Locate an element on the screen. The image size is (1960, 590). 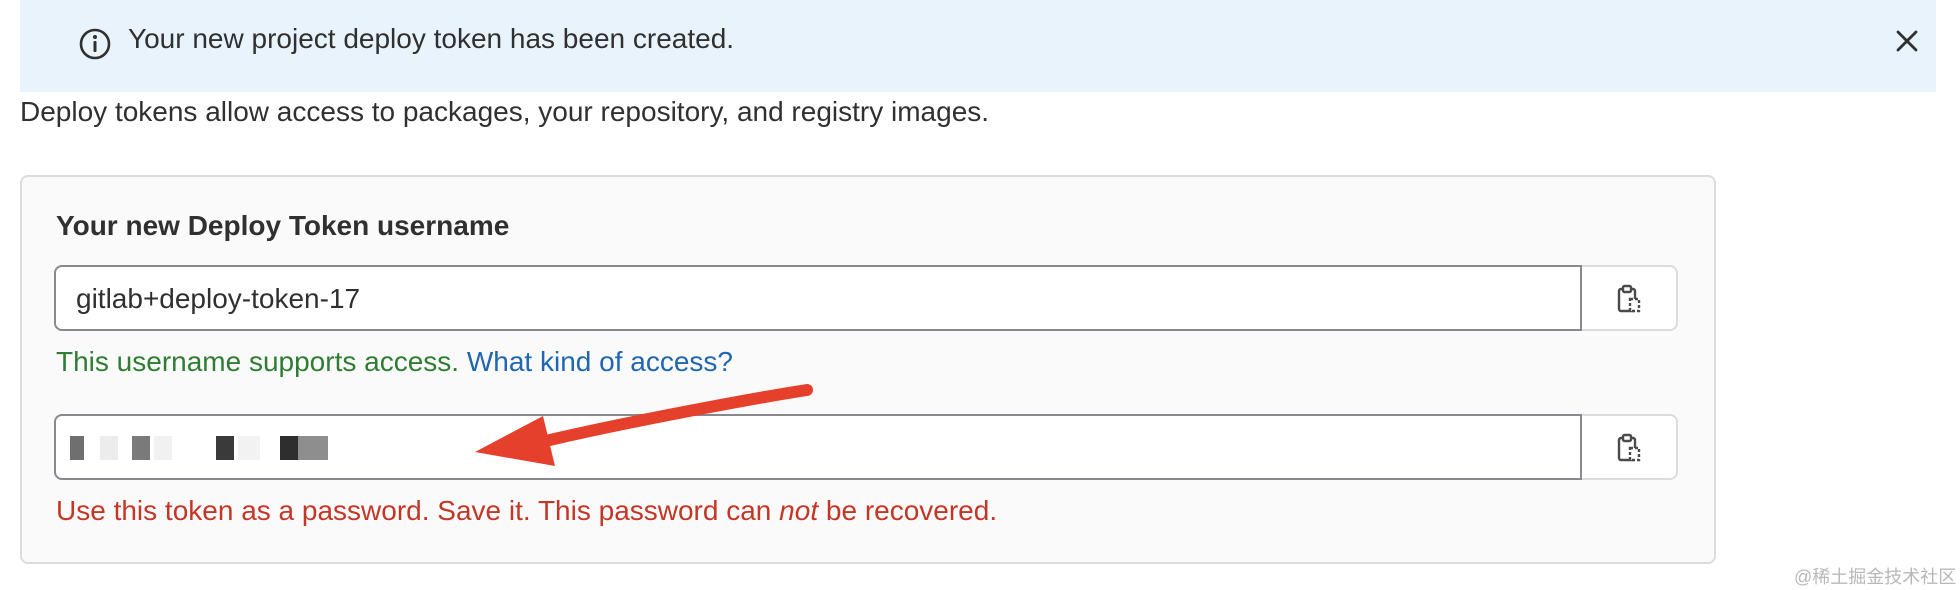
close-icon is located at coordinates (1907, 41).